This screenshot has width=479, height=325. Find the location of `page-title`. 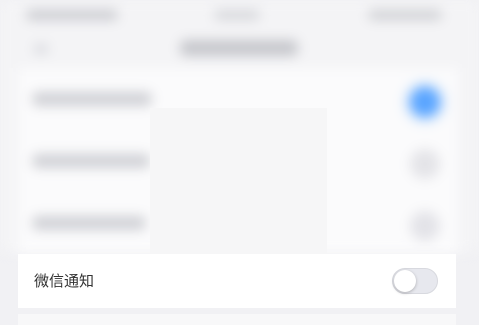

page-title is located at coordinates (239, 48).